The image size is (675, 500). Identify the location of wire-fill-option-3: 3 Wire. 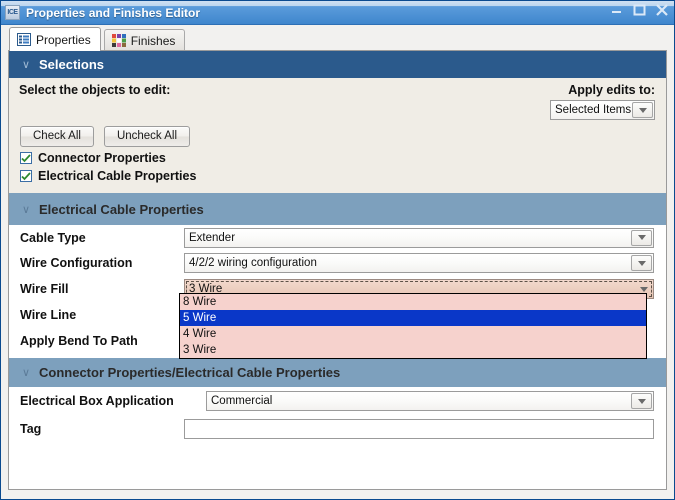
(413, 350).